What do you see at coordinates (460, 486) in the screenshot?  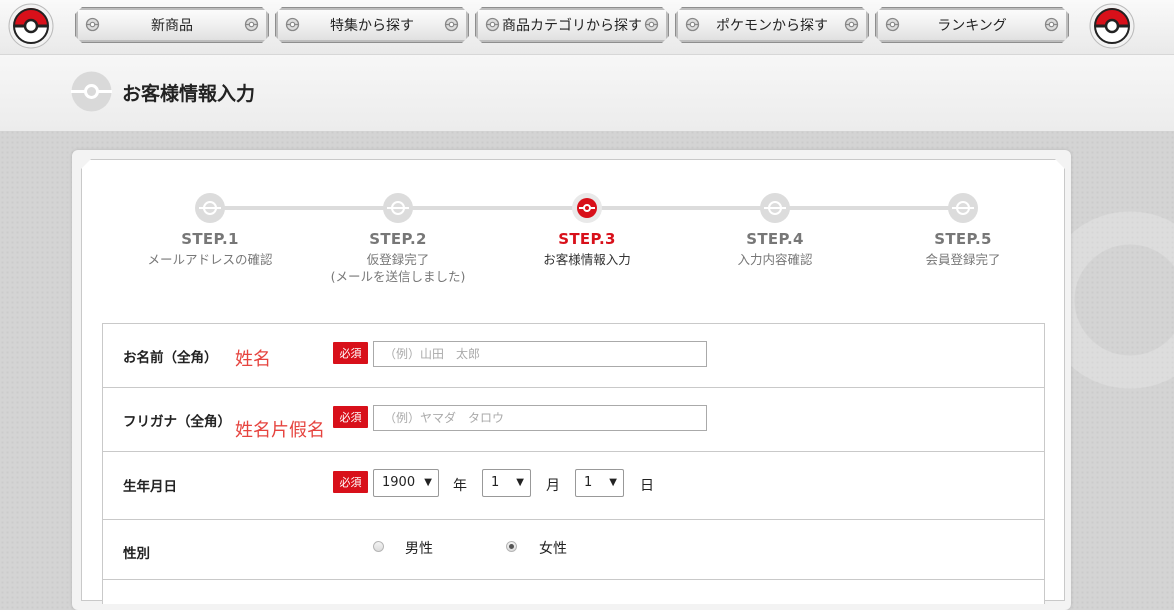 I see `year-unit: 年` at bounding box center [460, 486].